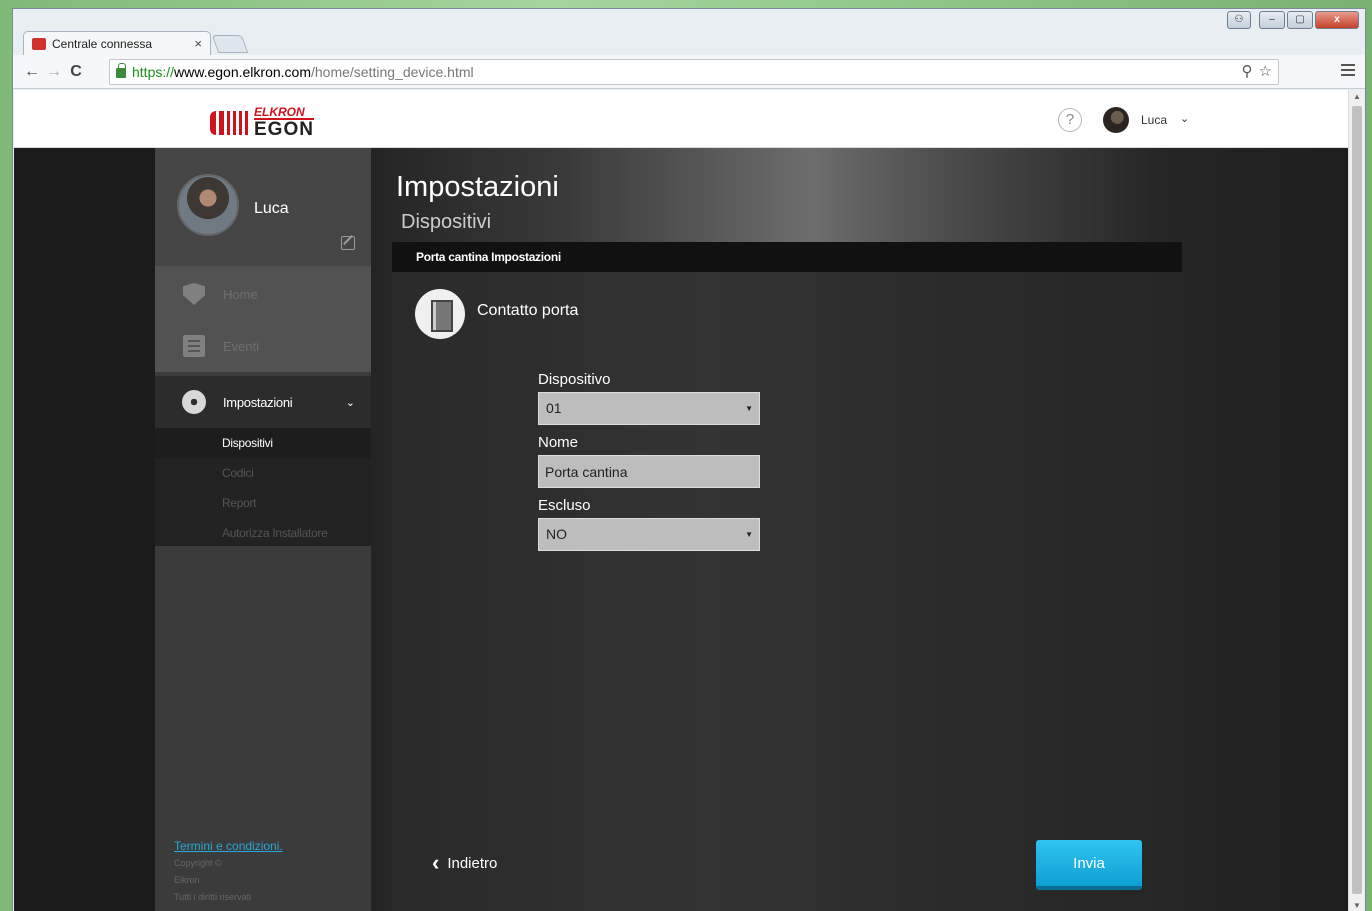 The height and width of the screenshot is (911, 1372). I want to click on url-scheme: https://, so click(153, 72).